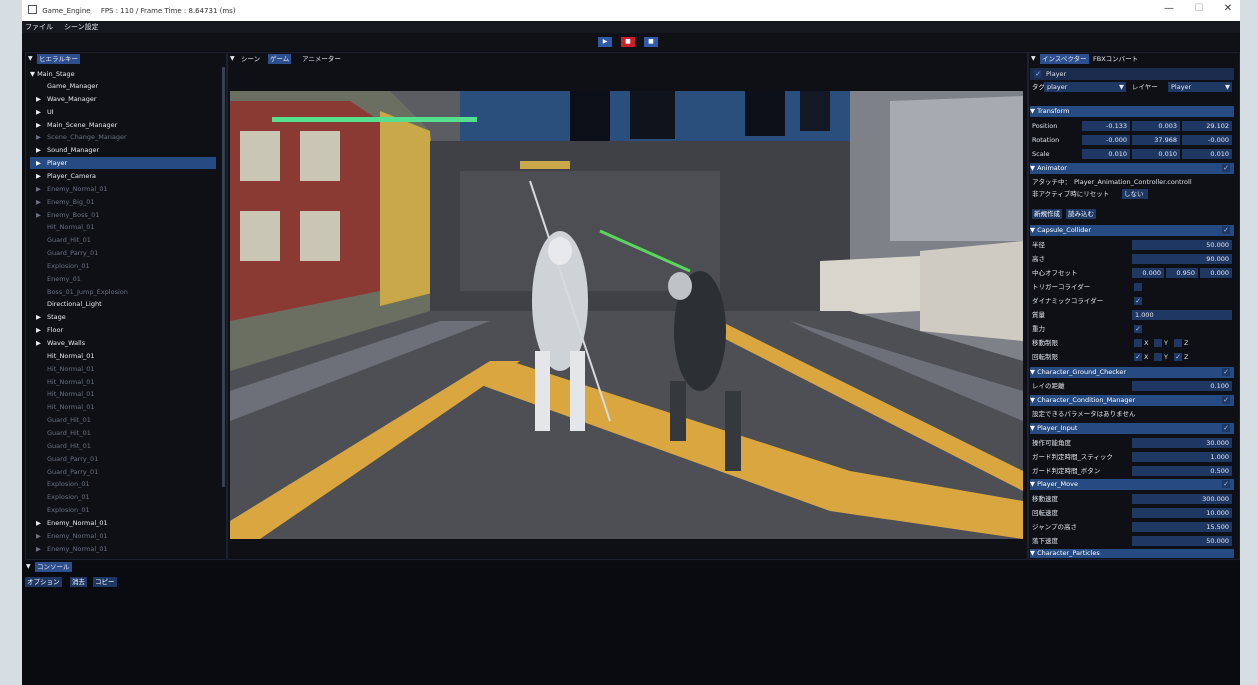 Image resolution: width=1258 pixels, height=685 pixels. I want to click on hierarchy-item: ▶ Floor, so click(123, 330).